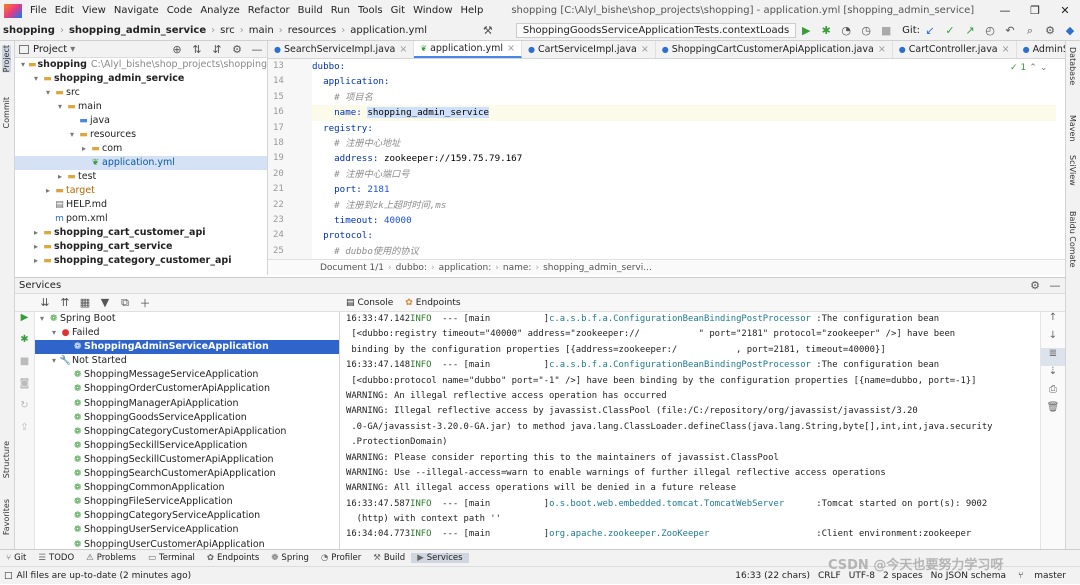  What do you see at coordinates (187, 488) in the screenshot?
I see `service-tree-item: ❁ ShoppingCommonApplication` at bounding box center [187, 488].